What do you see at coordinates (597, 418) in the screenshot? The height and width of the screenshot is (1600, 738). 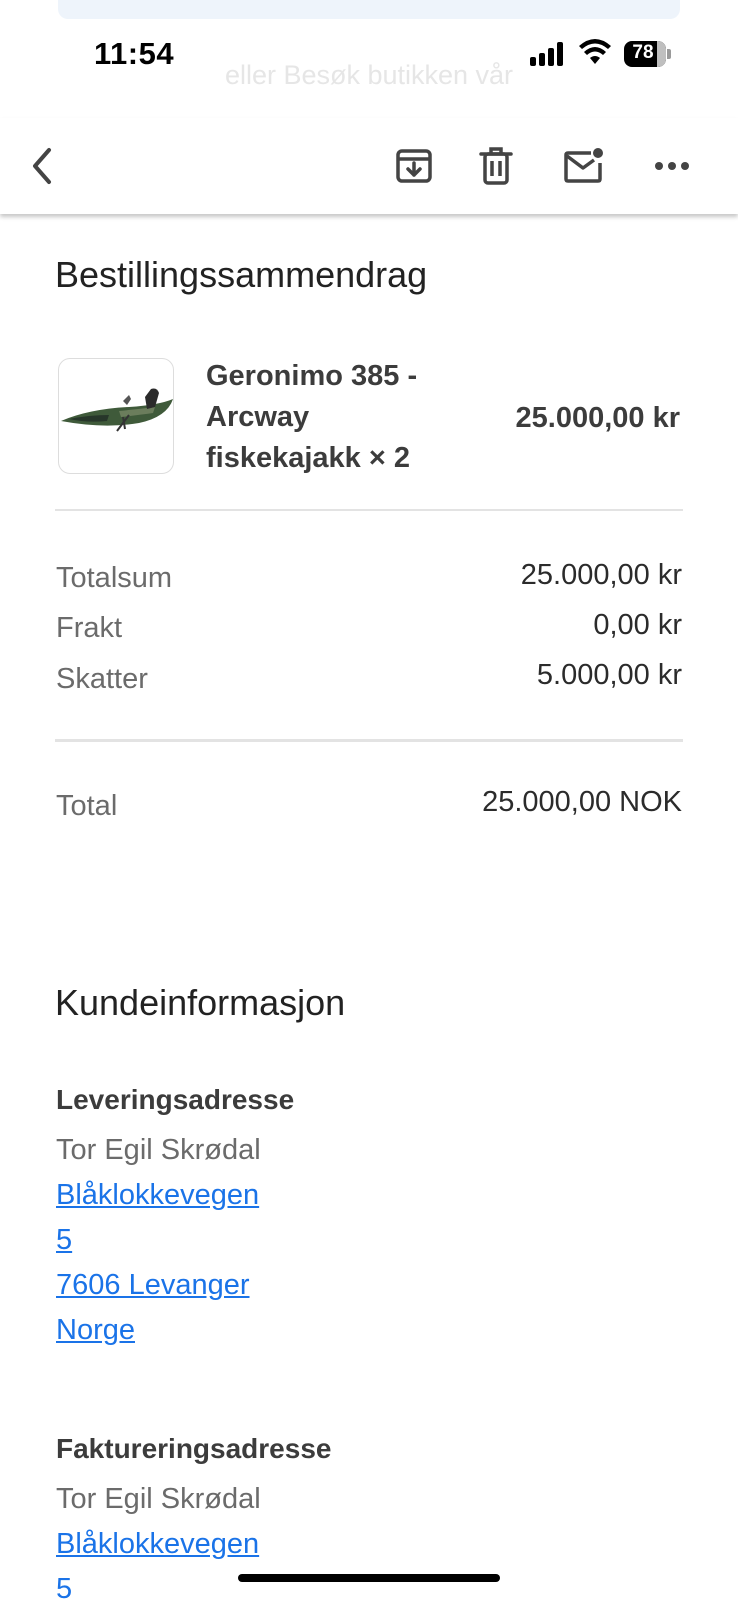 I see `product-price: 25.000,00 kr` at bounding box center [597, 418].